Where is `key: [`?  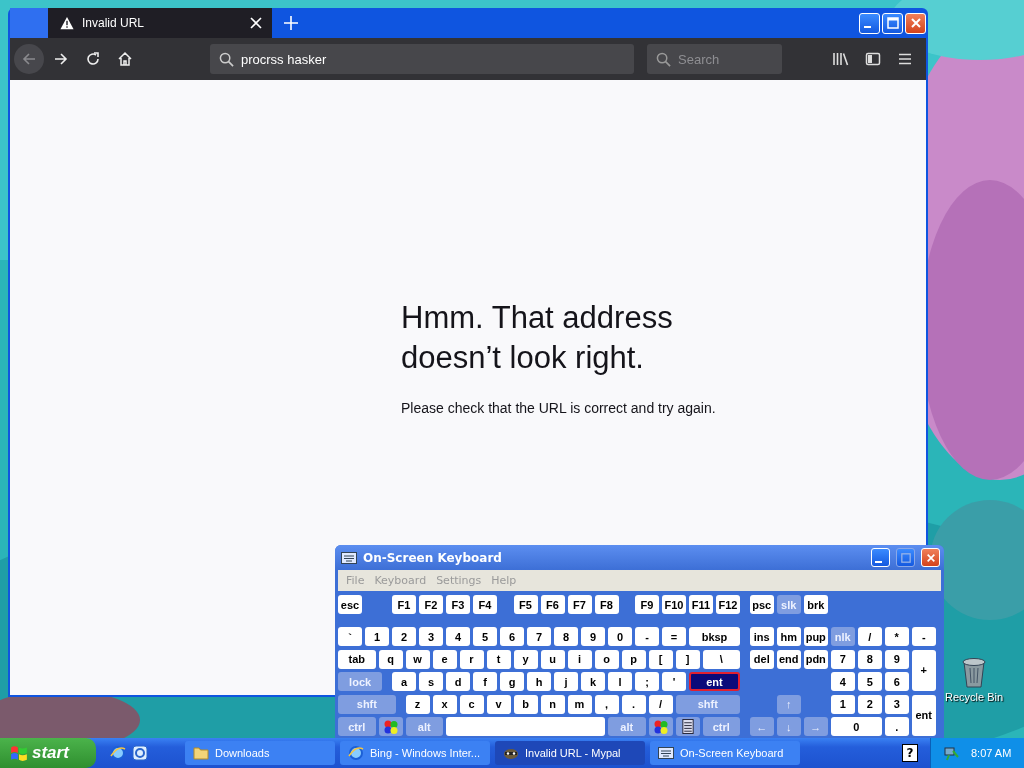
key: [ is located at coordinates (660, 659).